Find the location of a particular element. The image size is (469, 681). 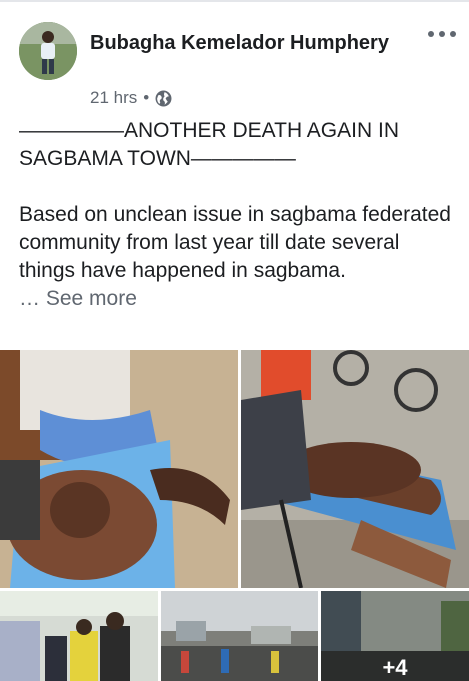

more-photos-overlay: +4 is located at coordinates (395, 636).